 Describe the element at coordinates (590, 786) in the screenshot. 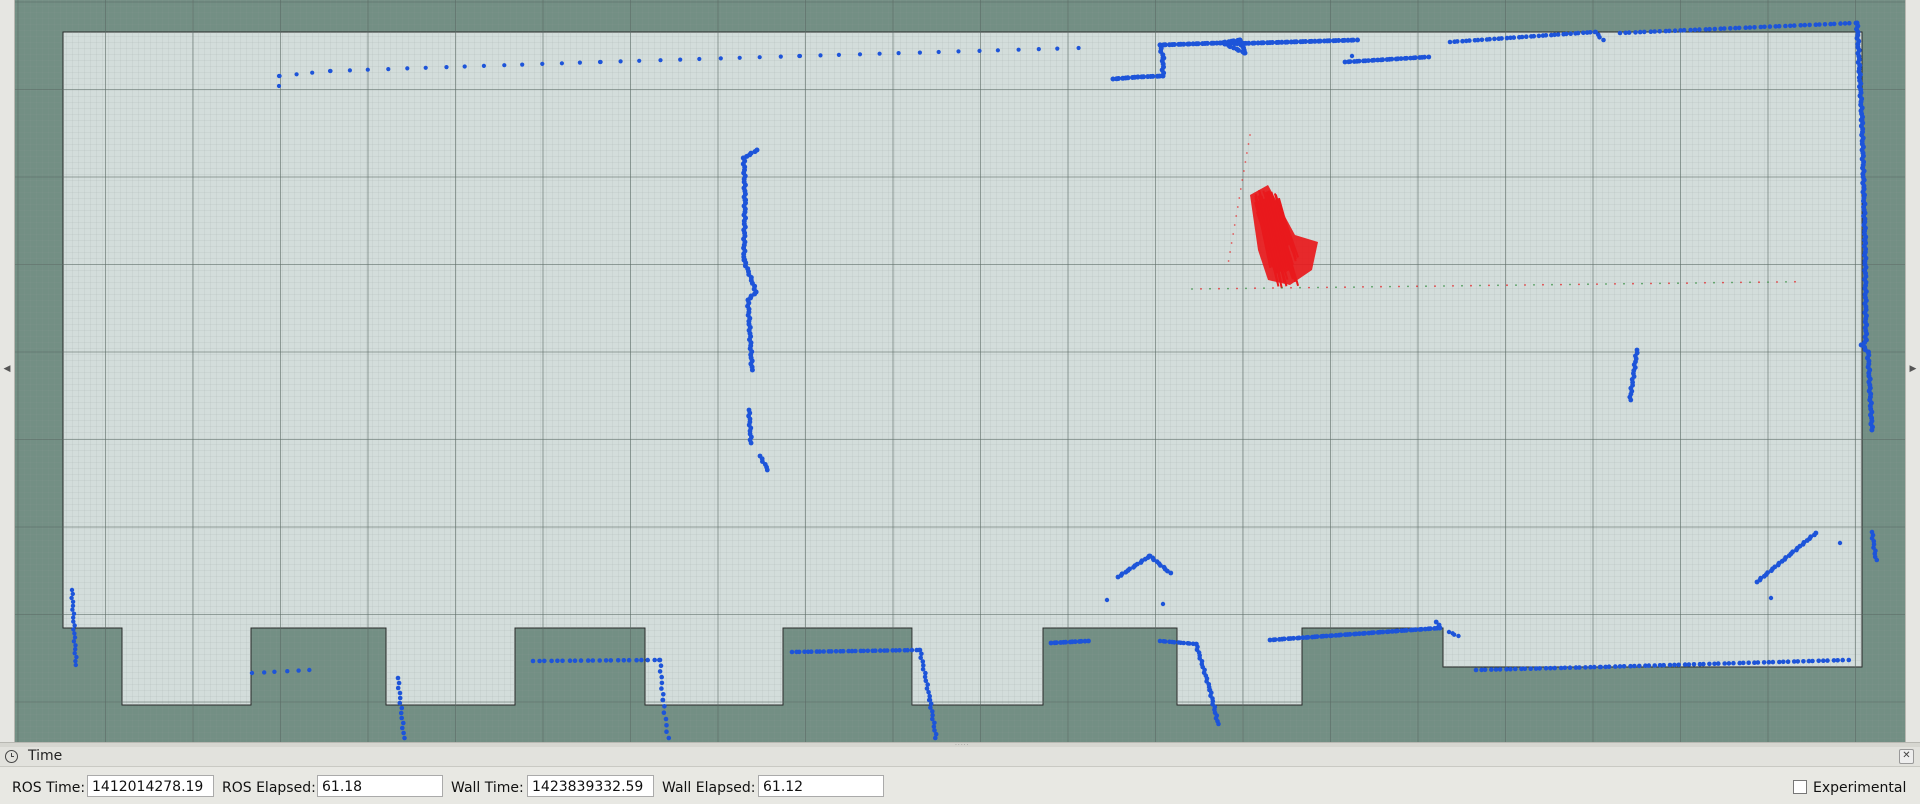

I see `wall-time-field: 1423839332.59` at that location.